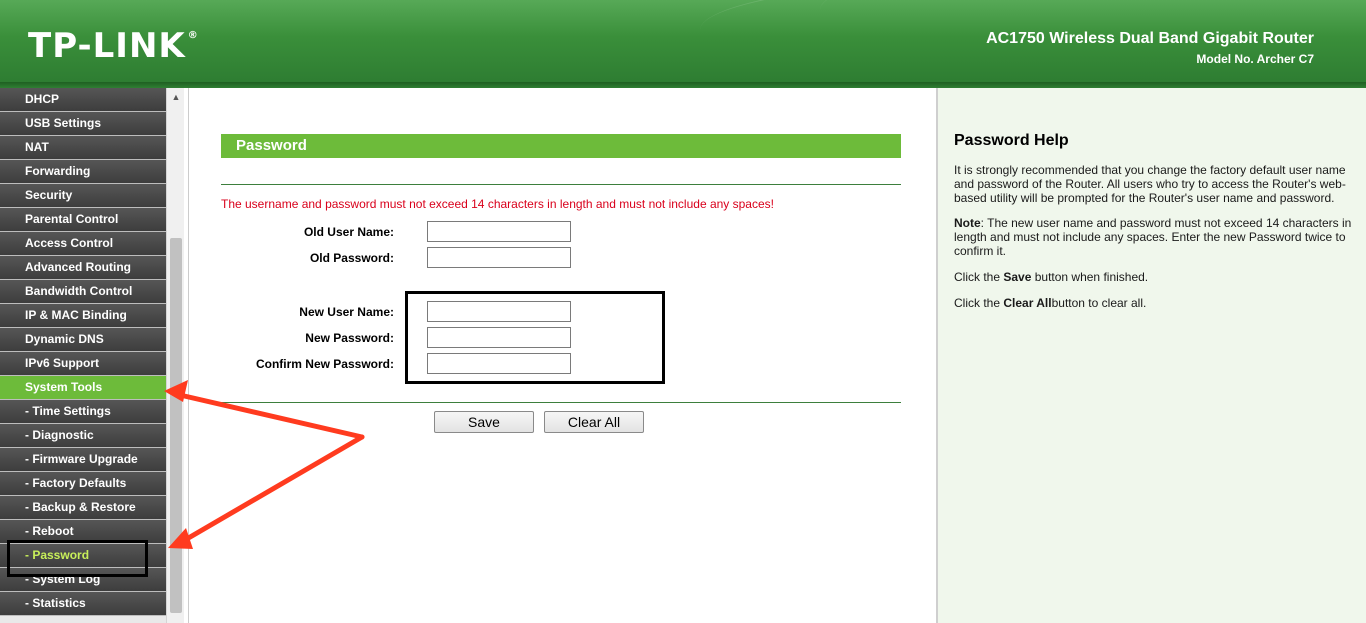 This screenshot has height=623, width=1366. I want to click on highlight-box-new-credentials, so click(535, 337).